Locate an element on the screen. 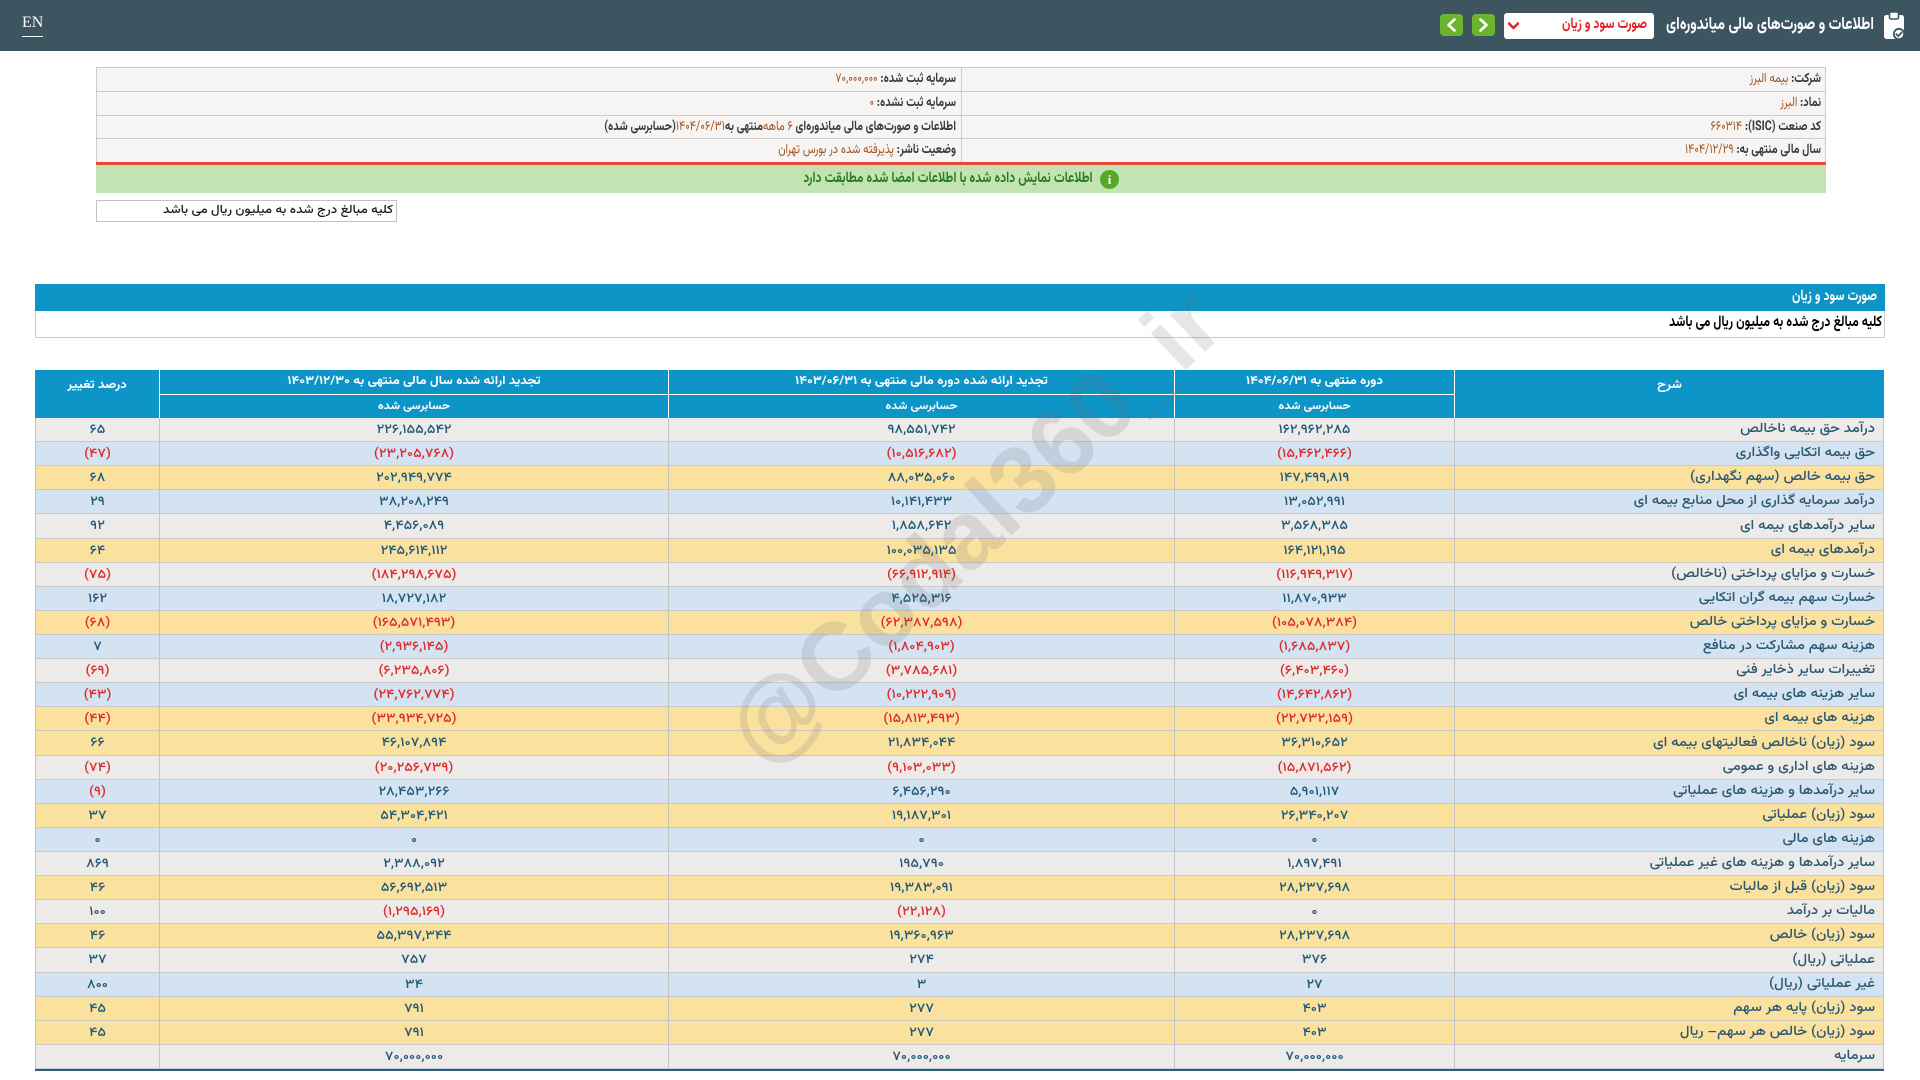 The height and width of the screenshot is (1080, 1920). svg-text: i is located at coordinates (1109, 179).